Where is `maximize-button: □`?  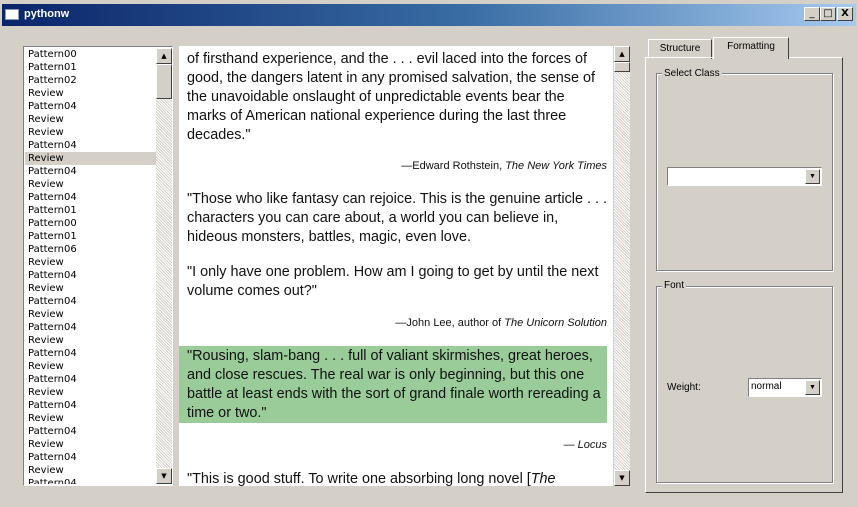
maximize-button: □ is located at coordinates (828, 14).